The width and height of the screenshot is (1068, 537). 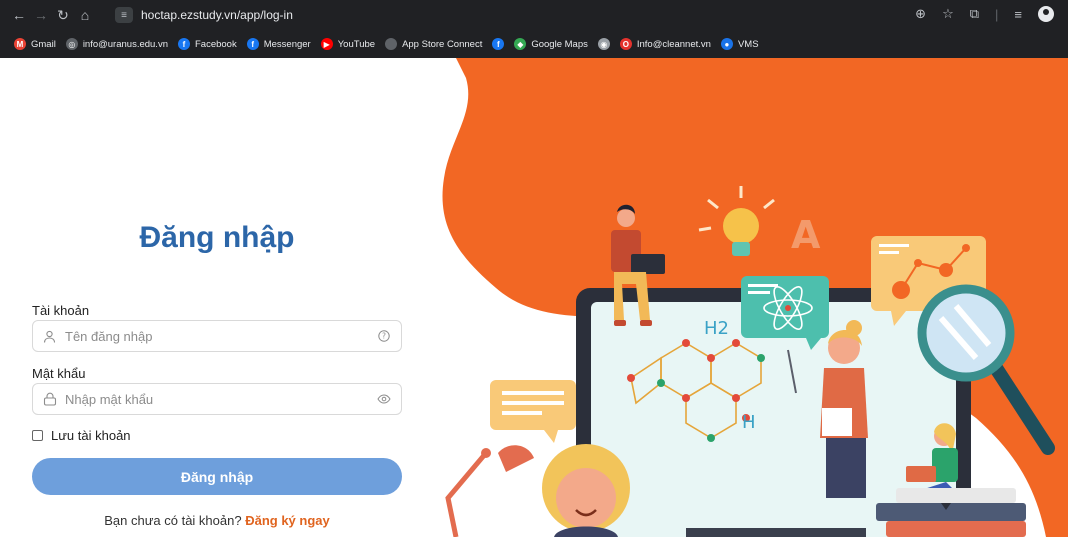 I want to click on signup-link: Đăng ký ngay, so click(x=287, y=520).